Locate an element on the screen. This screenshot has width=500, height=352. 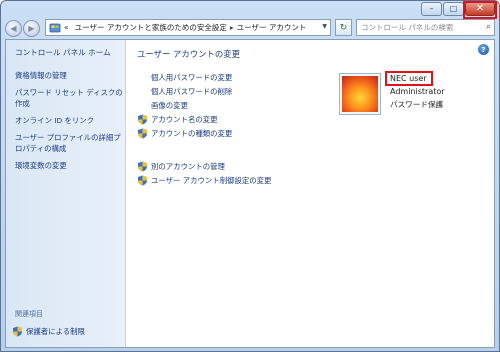
account-card: NEC user Administrator パスワード保護 is located at coordinates (406, 95).